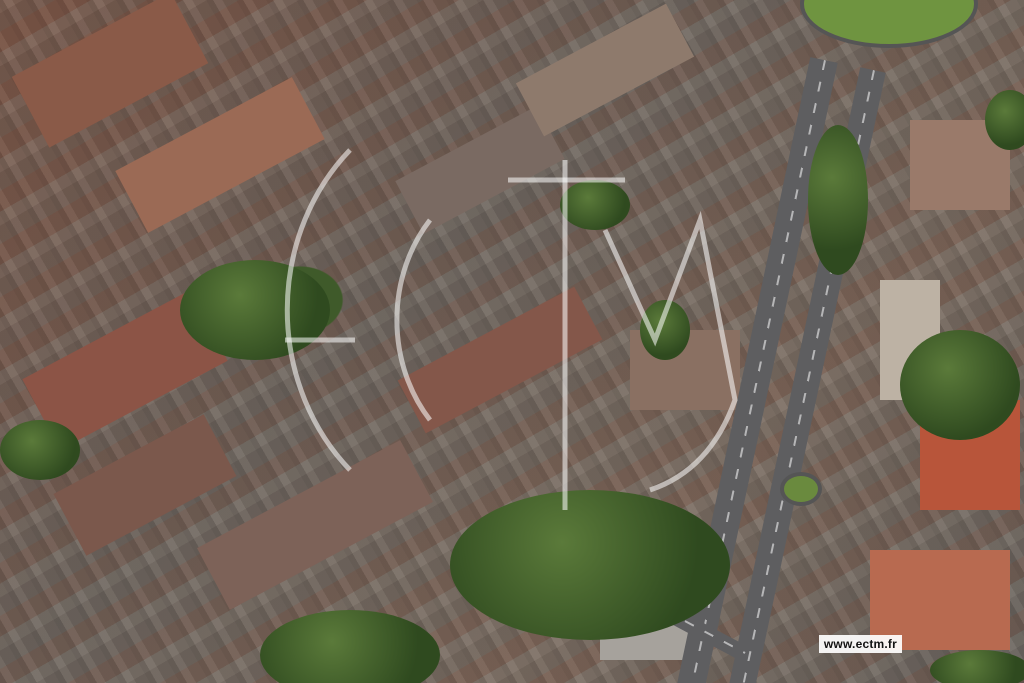 This screenshot has width=1024, height=683. Describe the element at coordinates (801, 489) in the screenshot. I see `roundabout` at that location.